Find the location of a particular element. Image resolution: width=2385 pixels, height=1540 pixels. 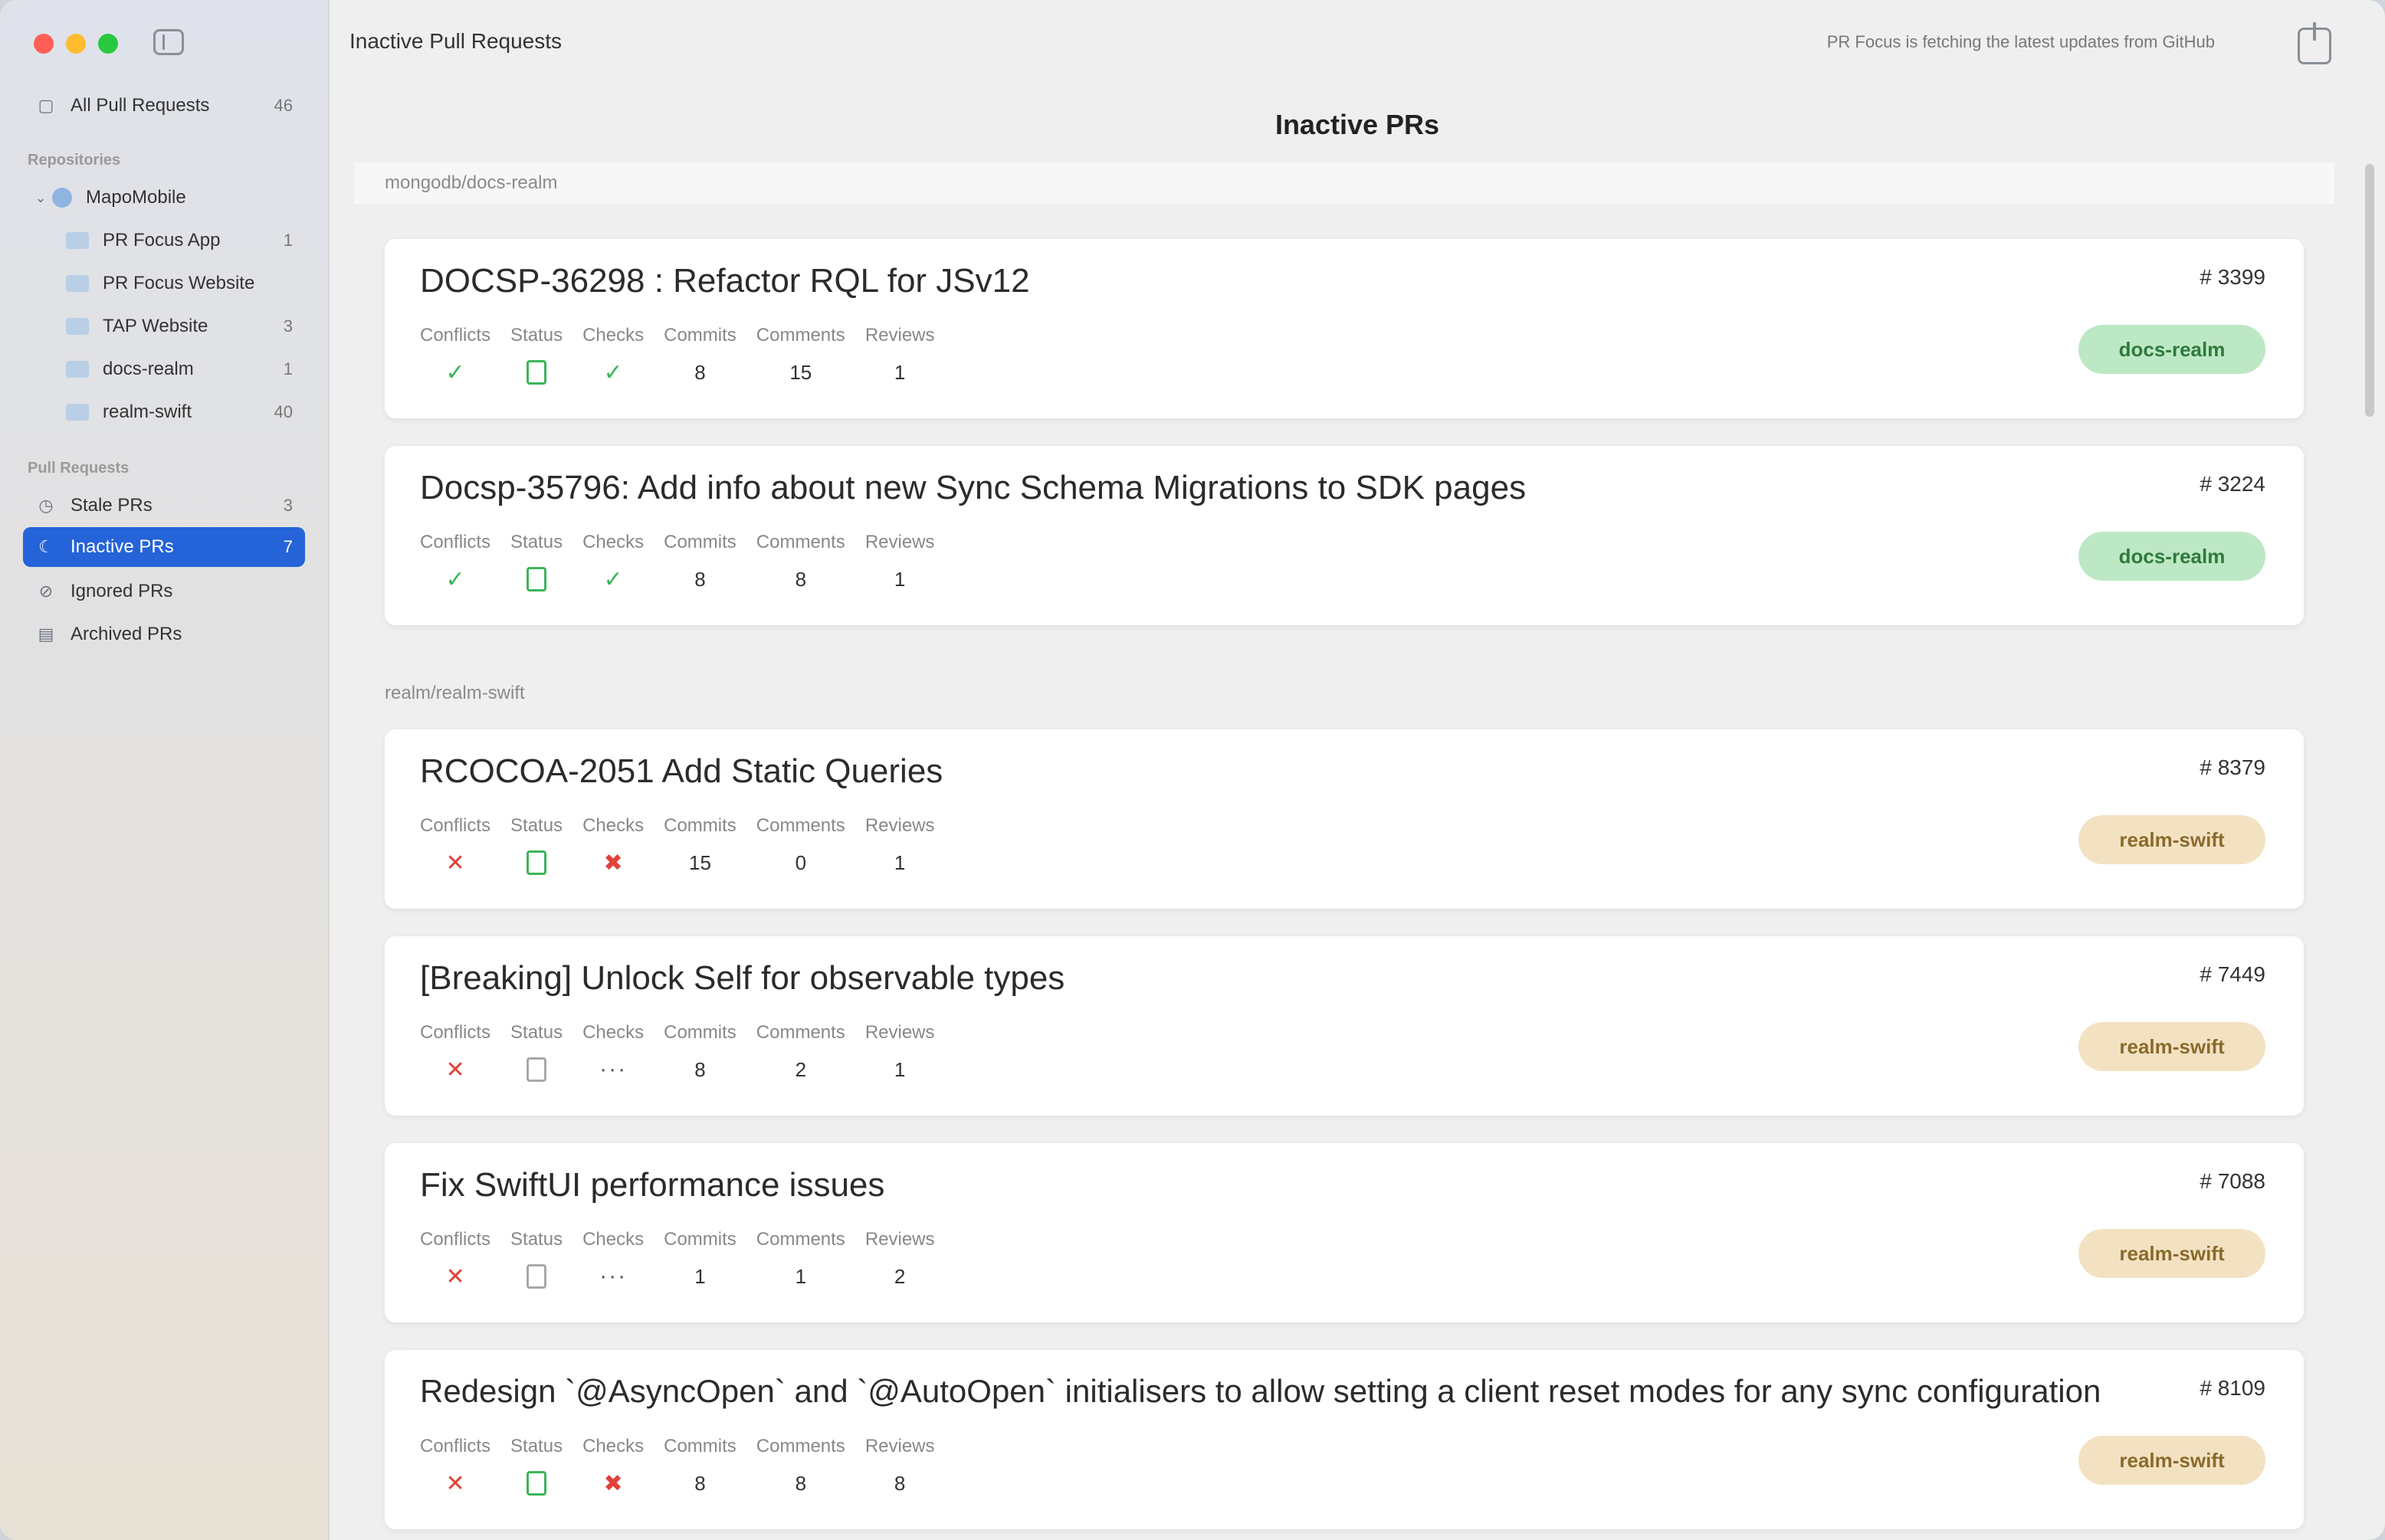

window-controls is located at coordinates (76, 44).